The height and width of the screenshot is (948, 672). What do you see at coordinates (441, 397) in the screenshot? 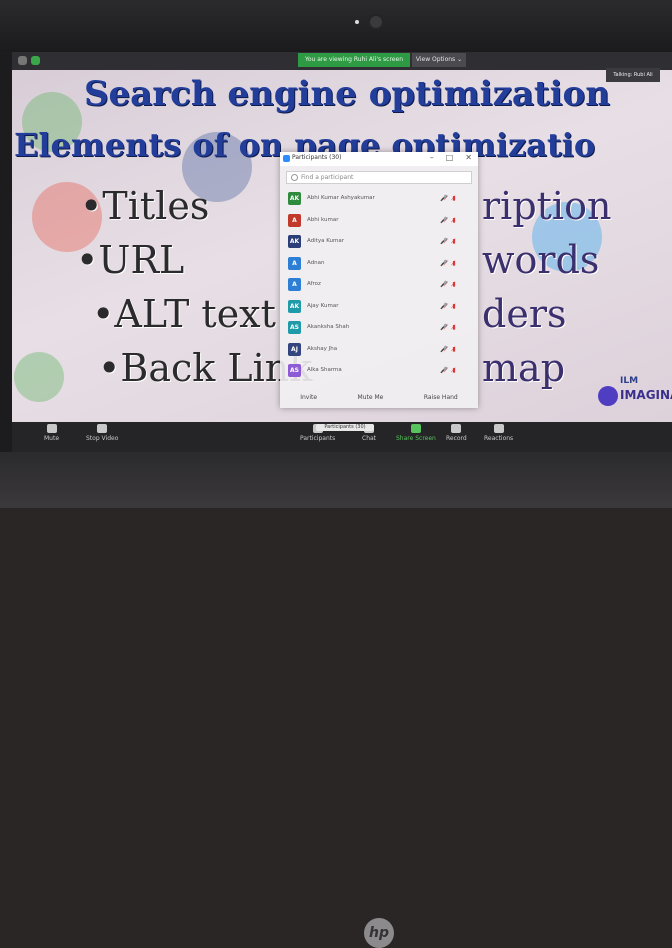
I see `raise-hand-button: Raise Hand` at bounding box center [441, 397].